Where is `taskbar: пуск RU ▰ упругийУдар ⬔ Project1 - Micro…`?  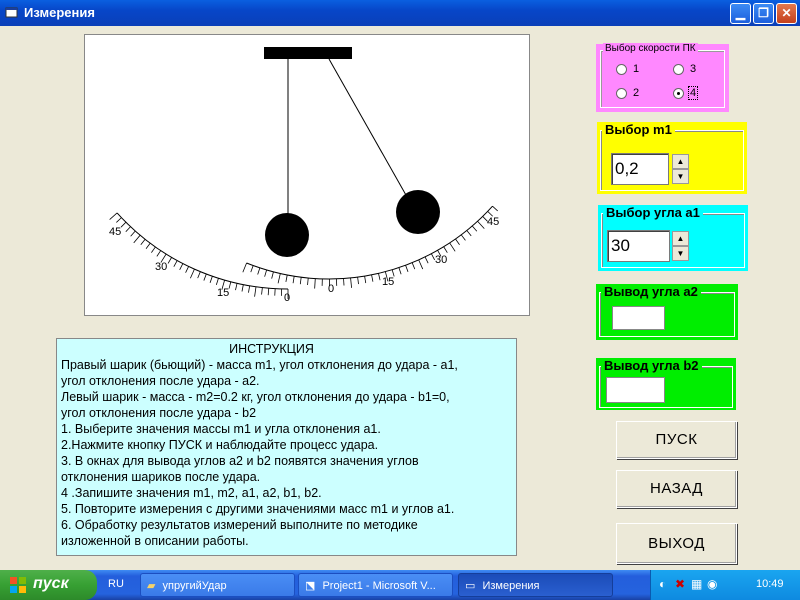 taskbar: пуск RU ▰ упругийУдар ⬔ Project1 - Micro… is located at coordinates (400, 585).